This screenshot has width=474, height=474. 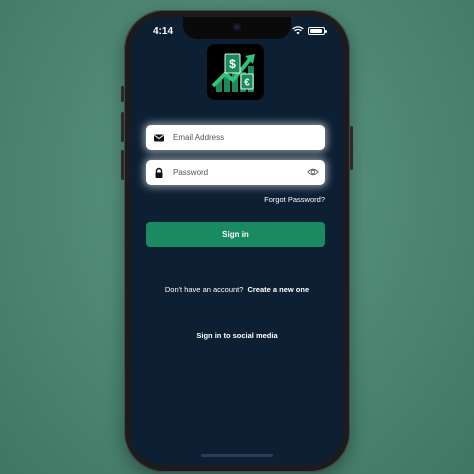 I want to click on password-input, so click(x=238, y=172).